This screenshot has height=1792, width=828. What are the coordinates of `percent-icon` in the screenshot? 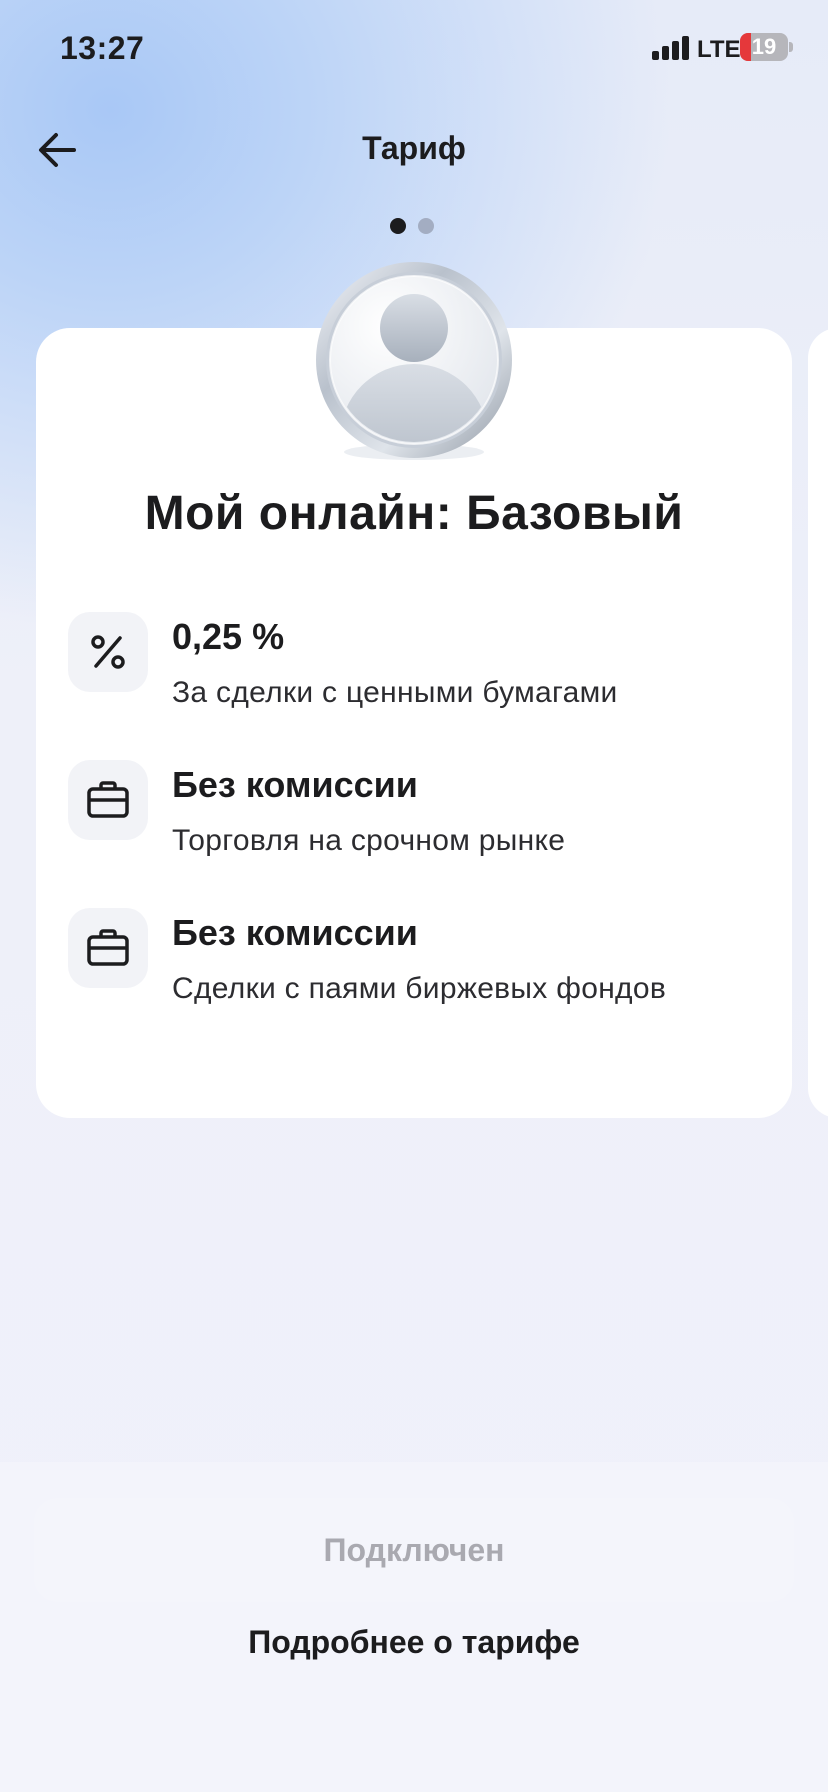 It's located at (108, 652).